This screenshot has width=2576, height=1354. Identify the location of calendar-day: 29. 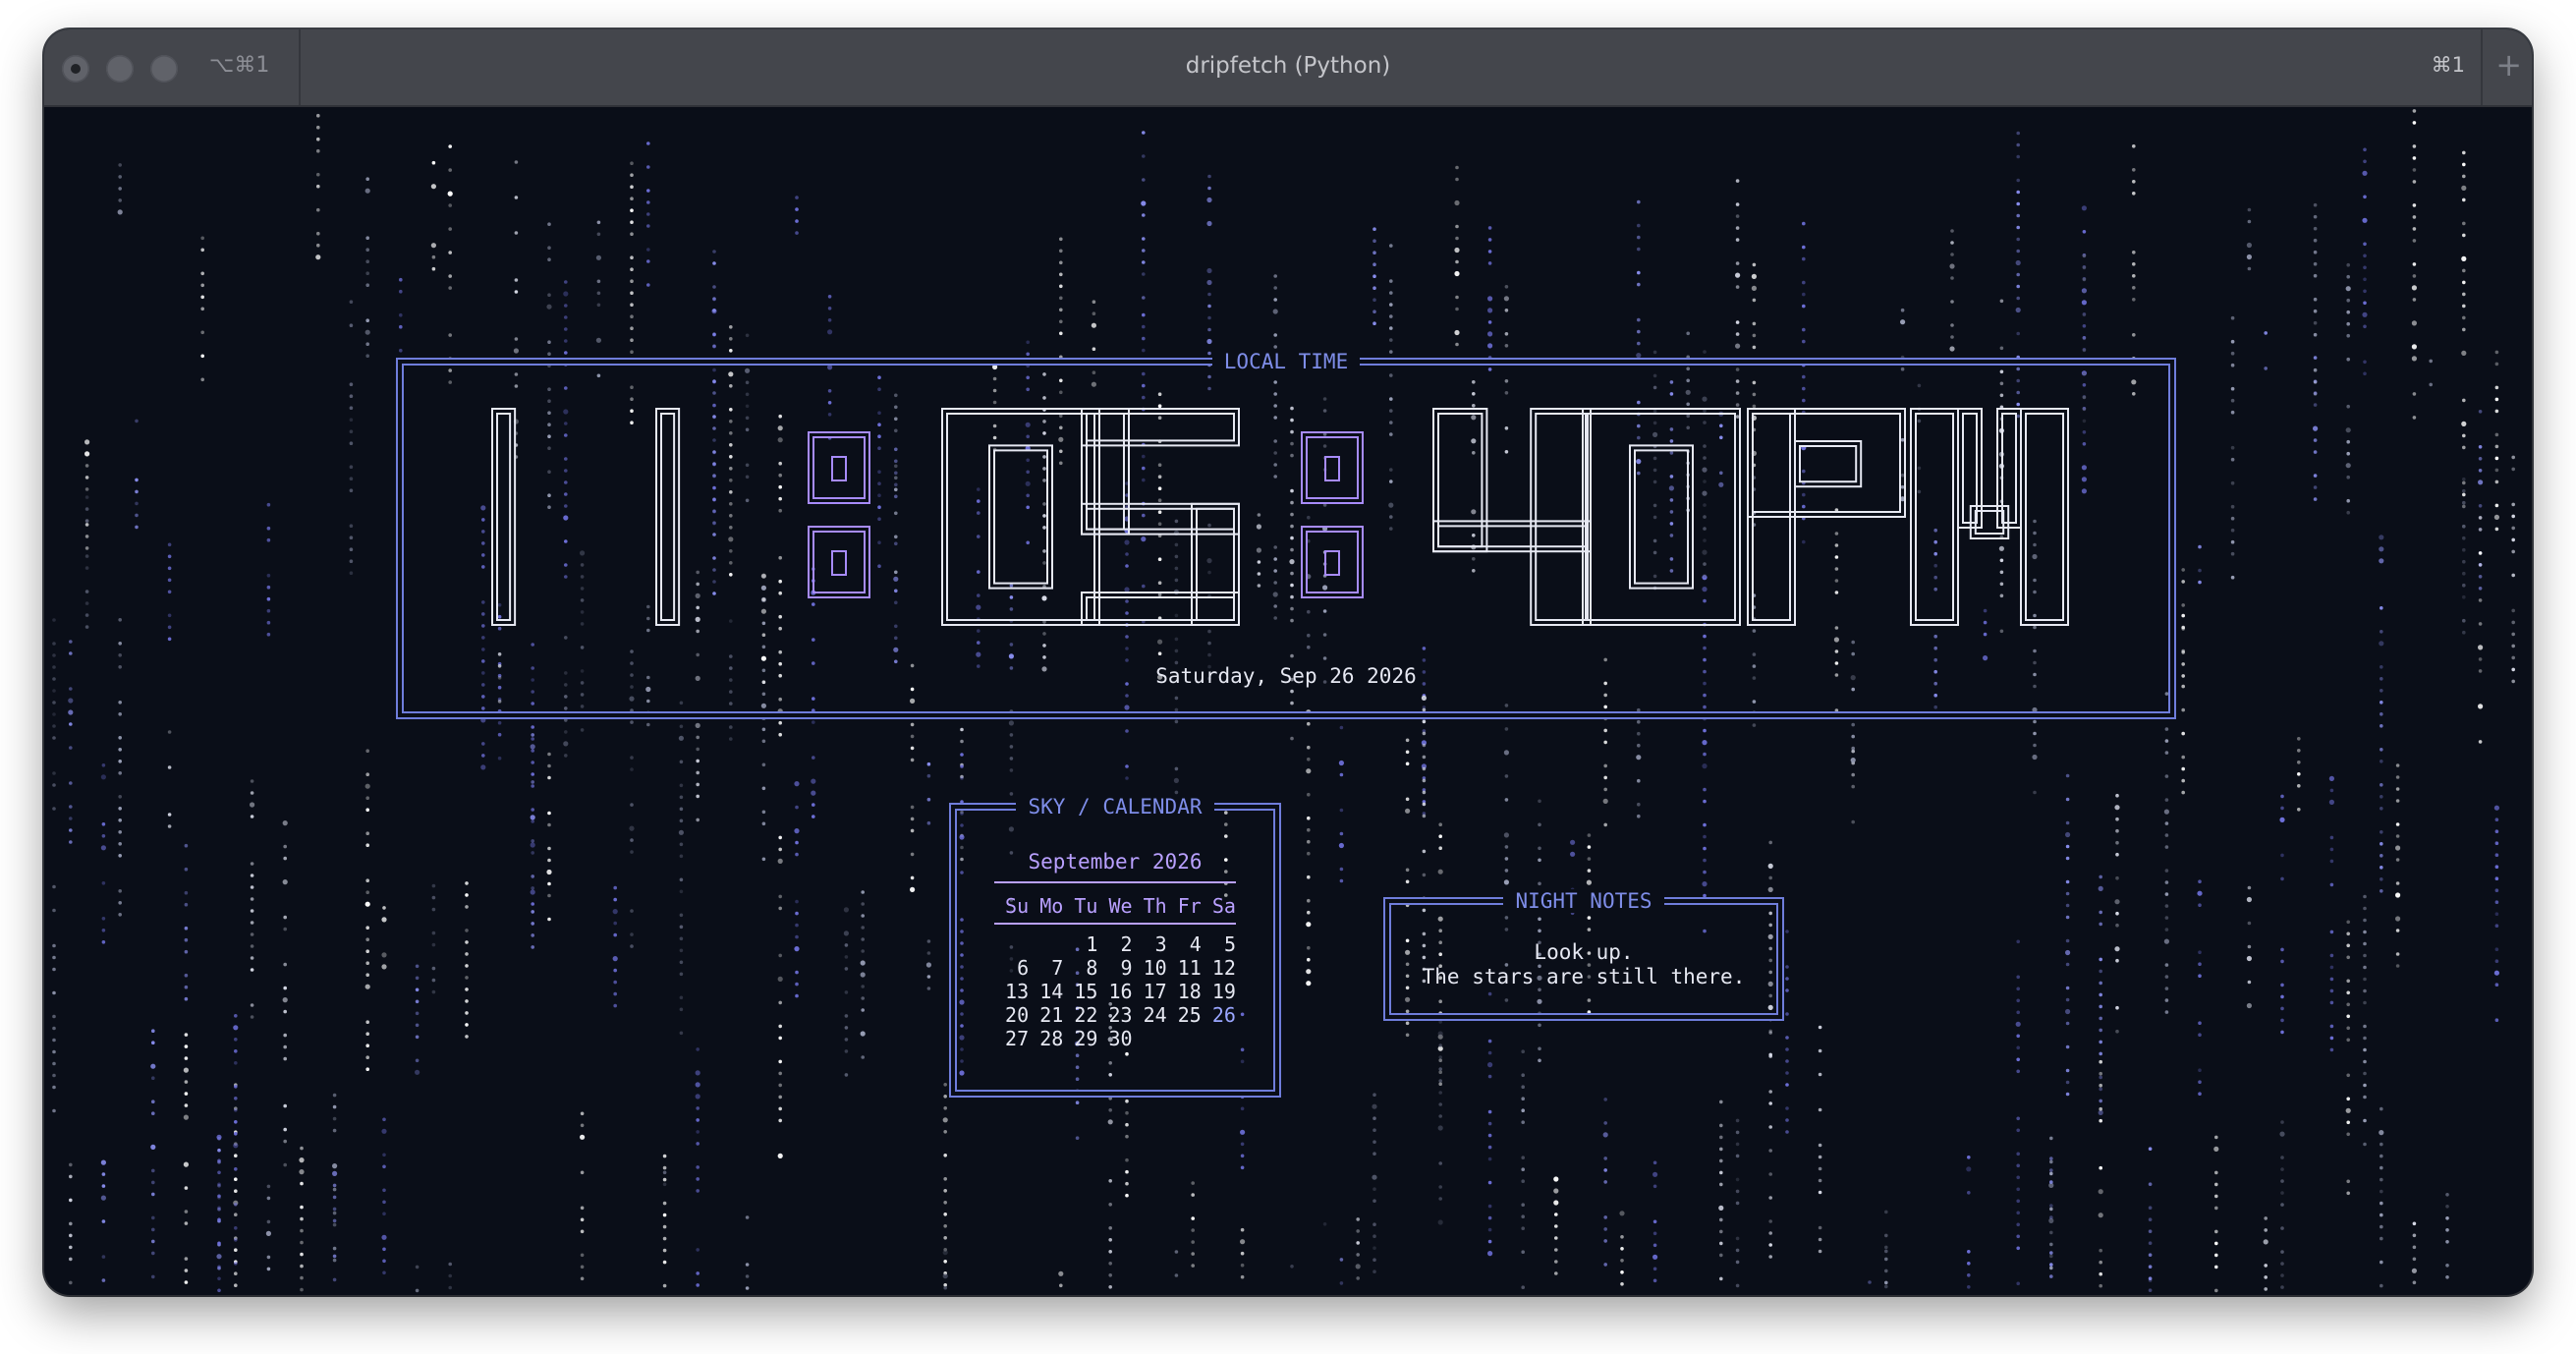
(1080, 1038).